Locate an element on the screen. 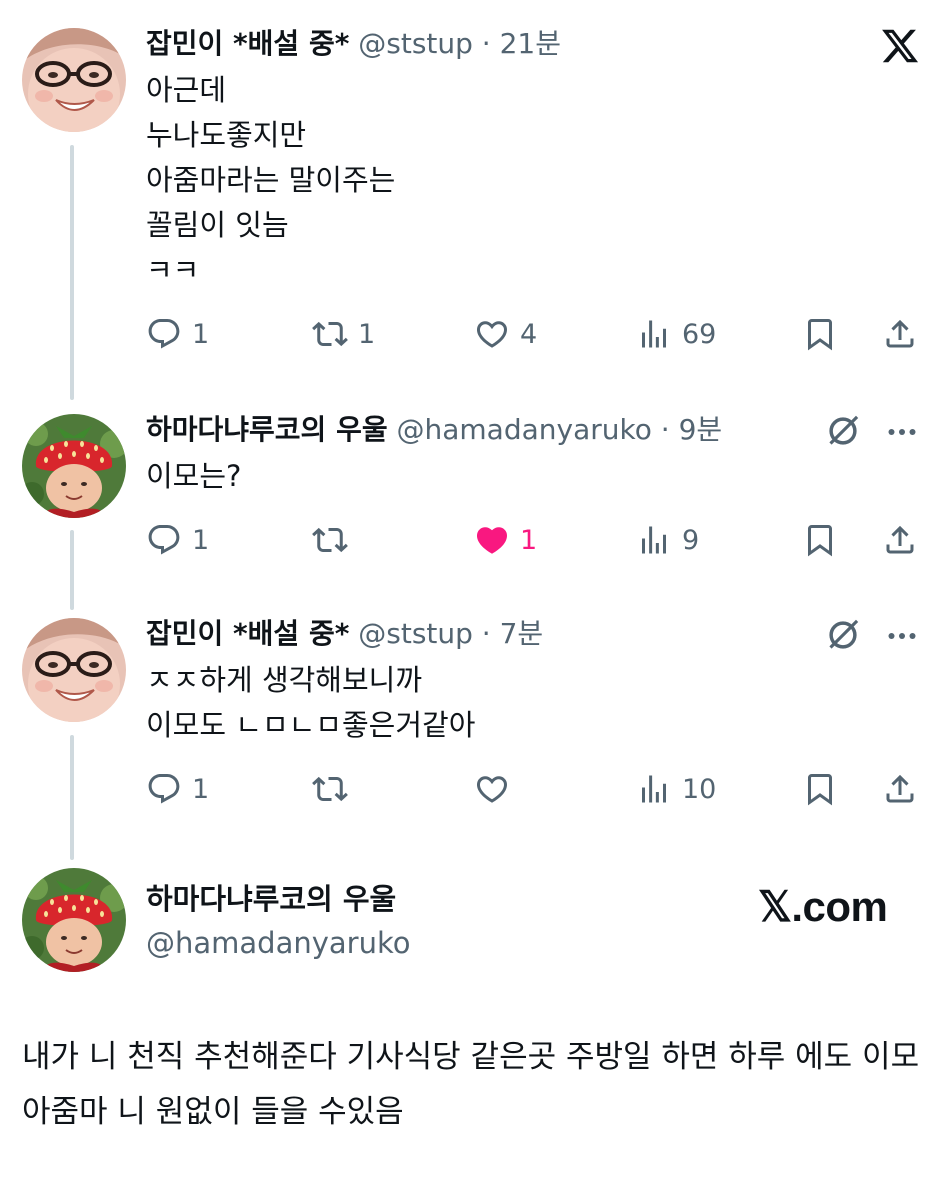  like-button: 4 is located at coordinates (505, 334).